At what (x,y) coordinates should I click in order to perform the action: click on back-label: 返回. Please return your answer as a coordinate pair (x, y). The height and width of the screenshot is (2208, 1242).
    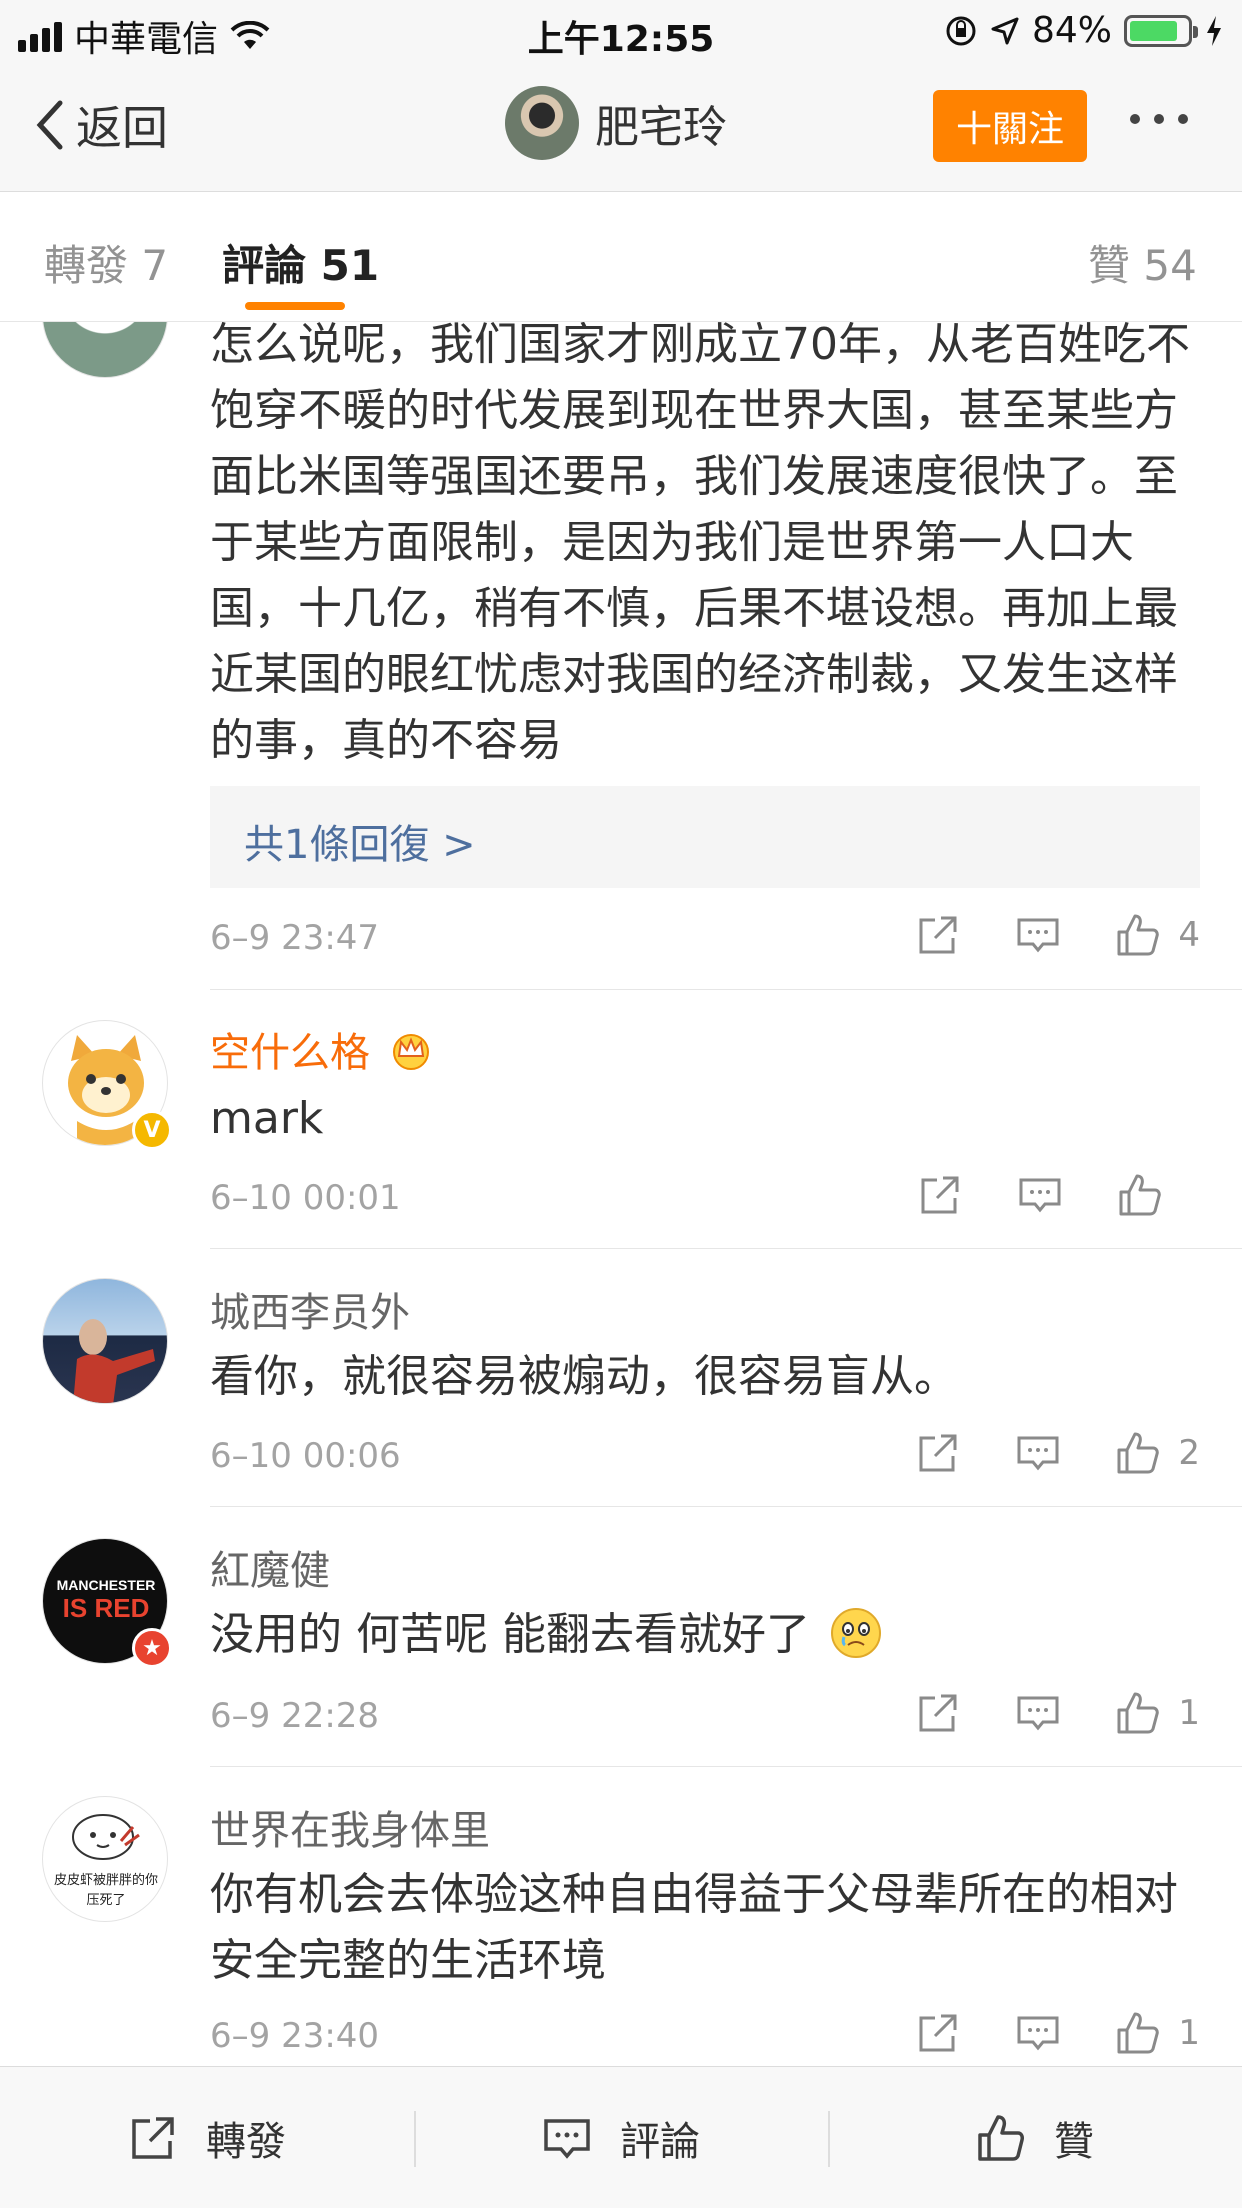
    Looking at the image, I should click on (122, 128).